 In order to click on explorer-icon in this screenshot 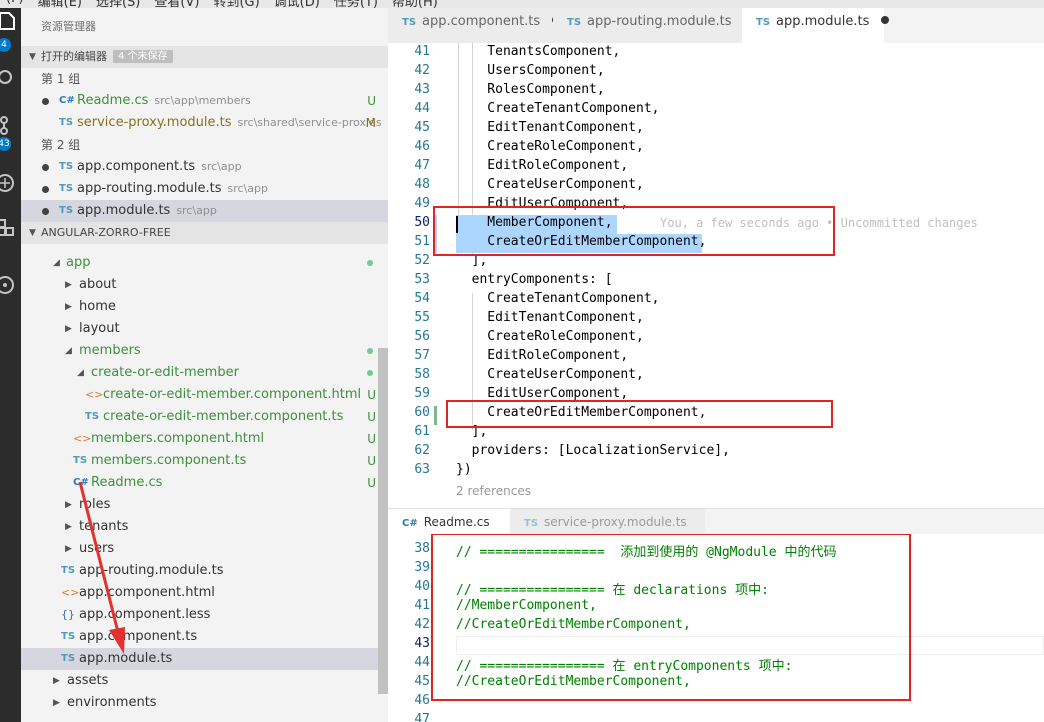, I will do `click(10, 23)`.